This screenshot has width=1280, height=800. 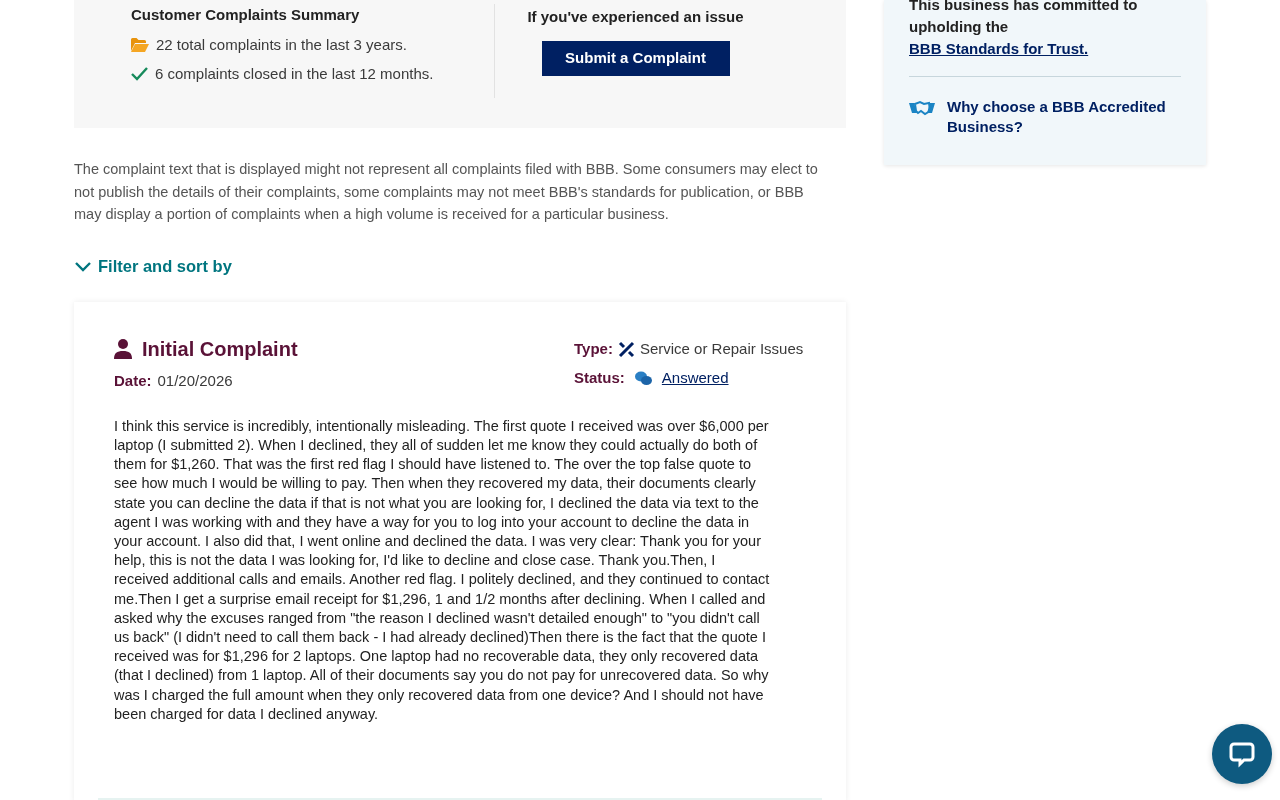 What do you see at coordinates (1064, 117) in the screenshot?
I see `why-accredited-link: Why choose a BBB Accredited Business?` at bounding box center [1064, 117].